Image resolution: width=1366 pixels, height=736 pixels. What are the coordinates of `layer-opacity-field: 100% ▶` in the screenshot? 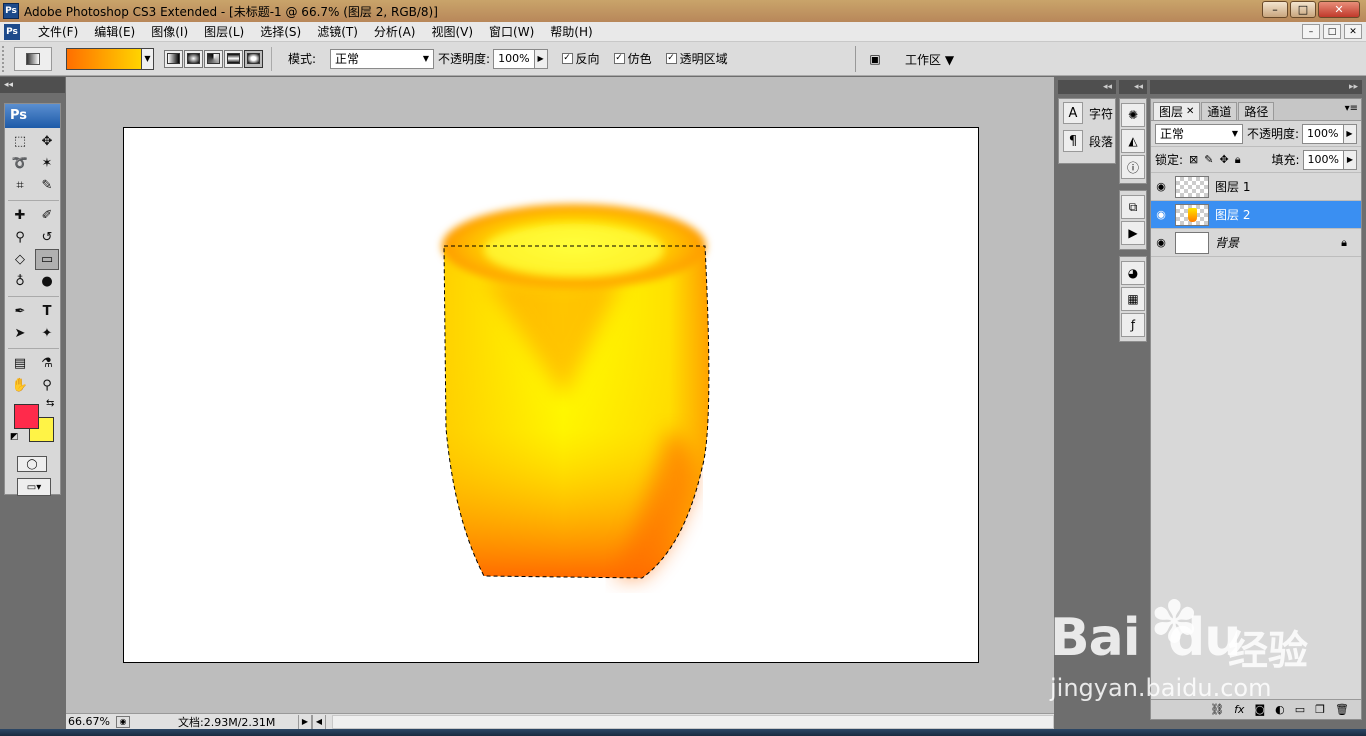 It's located at (1329, 133).